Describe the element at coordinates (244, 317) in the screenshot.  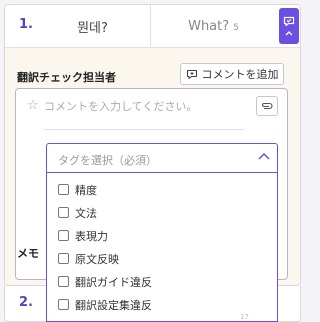
I see `list-footer-count: 17` at that location.